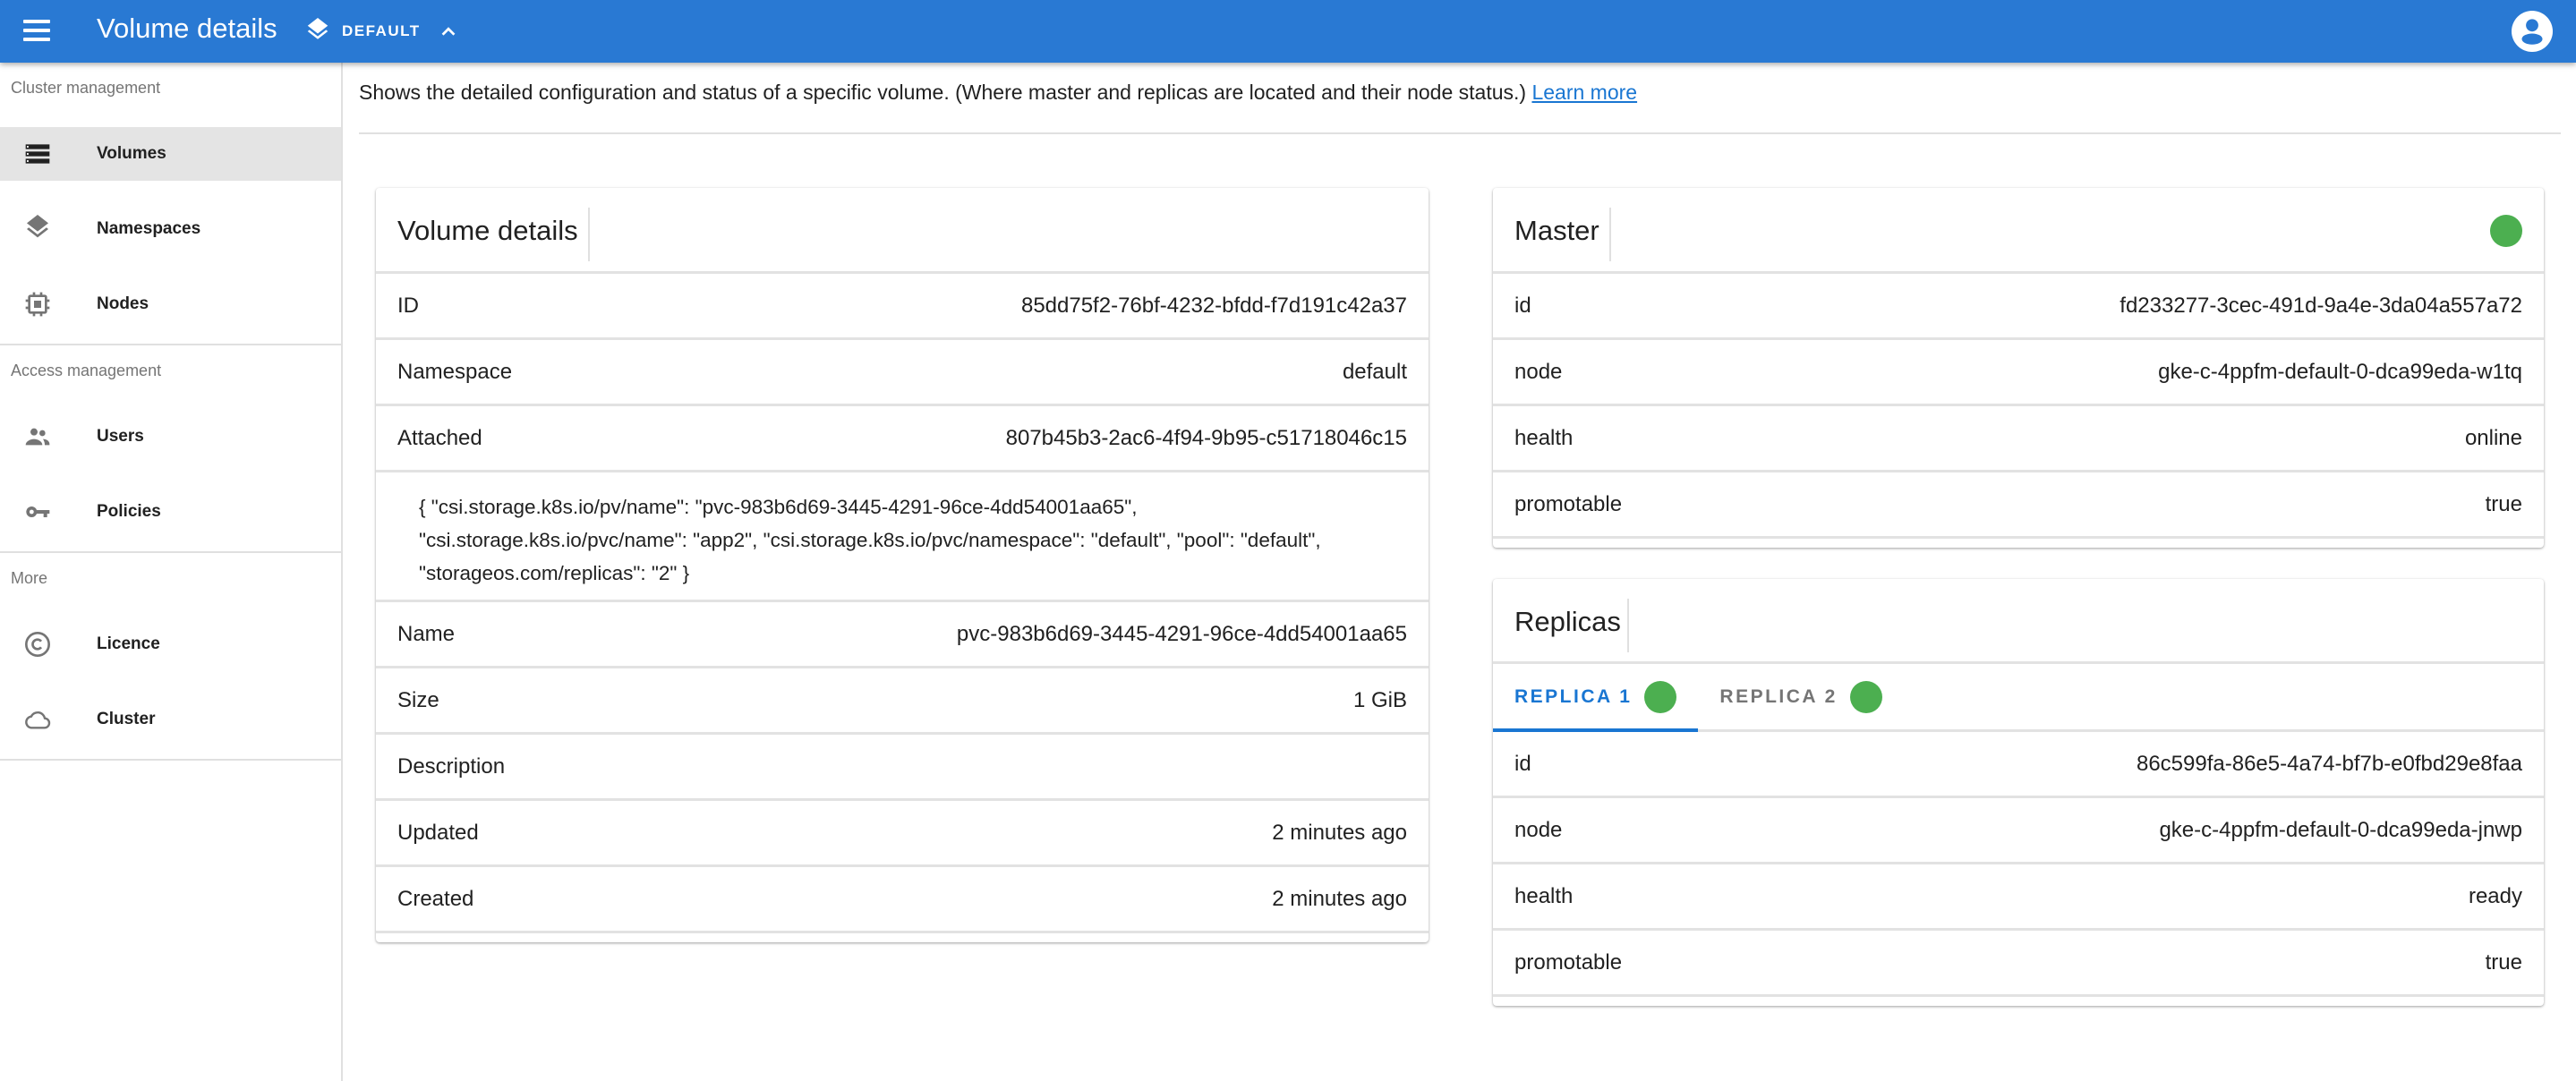 The image size is (2576, 1081). Describe the element at coordinates (170, 760) in the screenshot. I see `sidebar-divider` at that location.